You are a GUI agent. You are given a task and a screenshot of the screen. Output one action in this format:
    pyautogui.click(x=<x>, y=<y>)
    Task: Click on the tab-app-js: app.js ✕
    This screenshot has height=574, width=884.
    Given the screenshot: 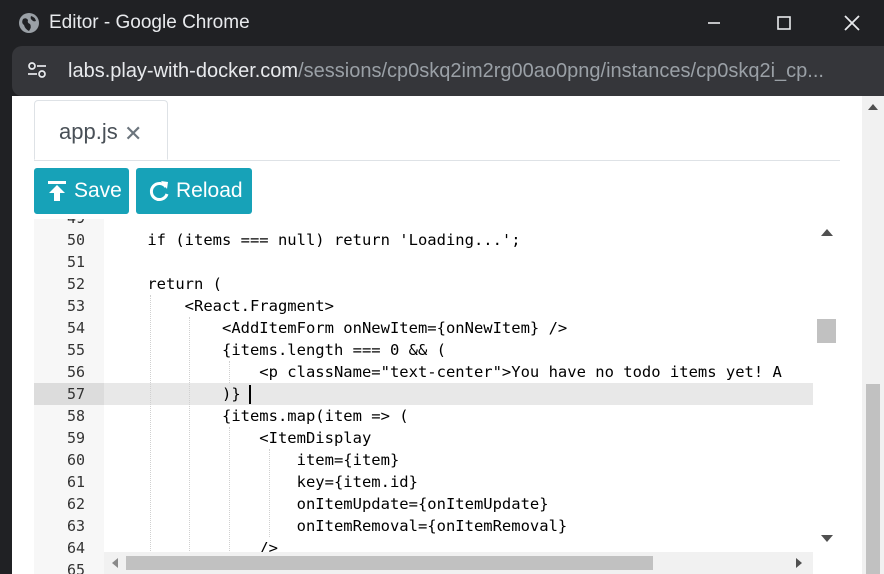 What is the action you would take?
    pyautogui.click(x=101, y=130)
    